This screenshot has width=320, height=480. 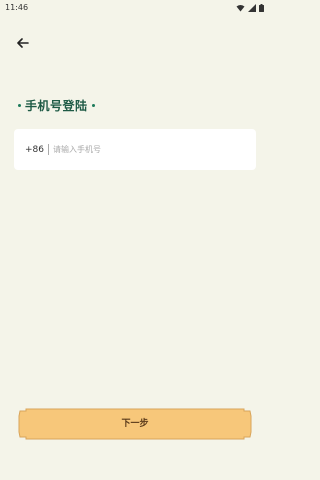 I want to click on phone-input, so click(x=143, y=149).